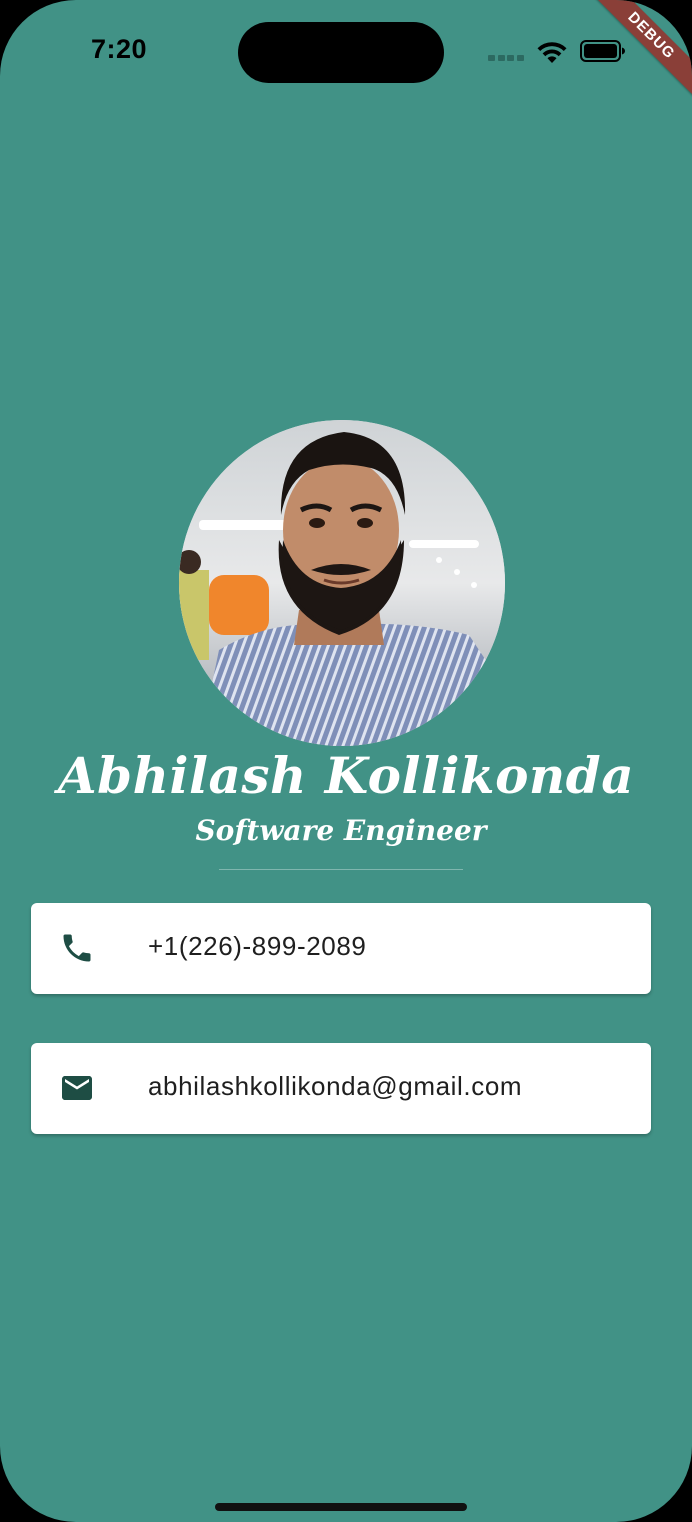 This screenshot has height=1522, width=692. What do you see at coordinates (506, 58) in the screenshot?
I see `cellular-signal-icon` at bounding box center [506, 58].